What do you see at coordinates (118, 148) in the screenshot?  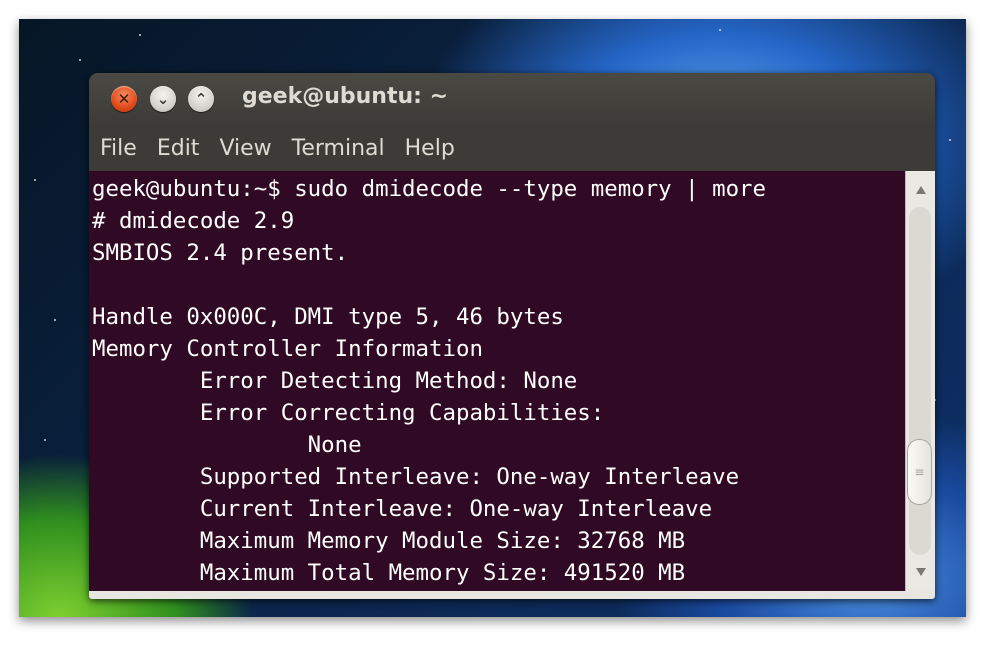 I see `menu-file: File` at bounding box center [118, 148].